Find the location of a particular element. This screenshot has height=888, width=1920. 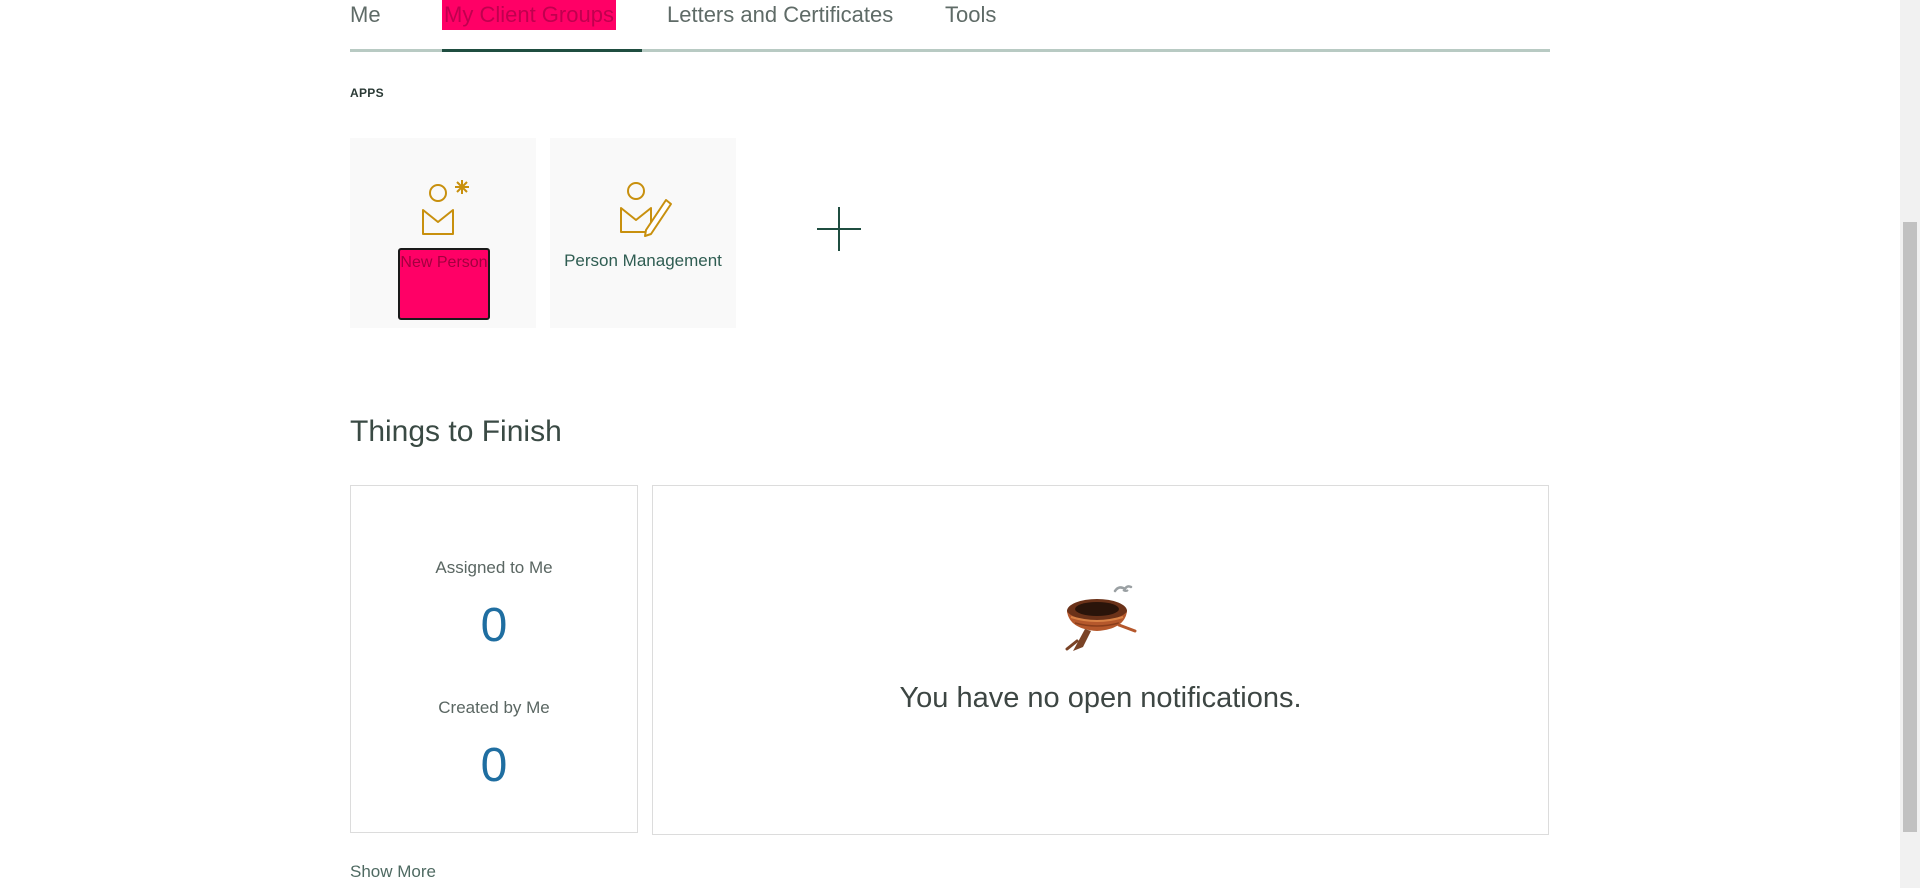

person-management-icon is located at coordinates (646, 209).